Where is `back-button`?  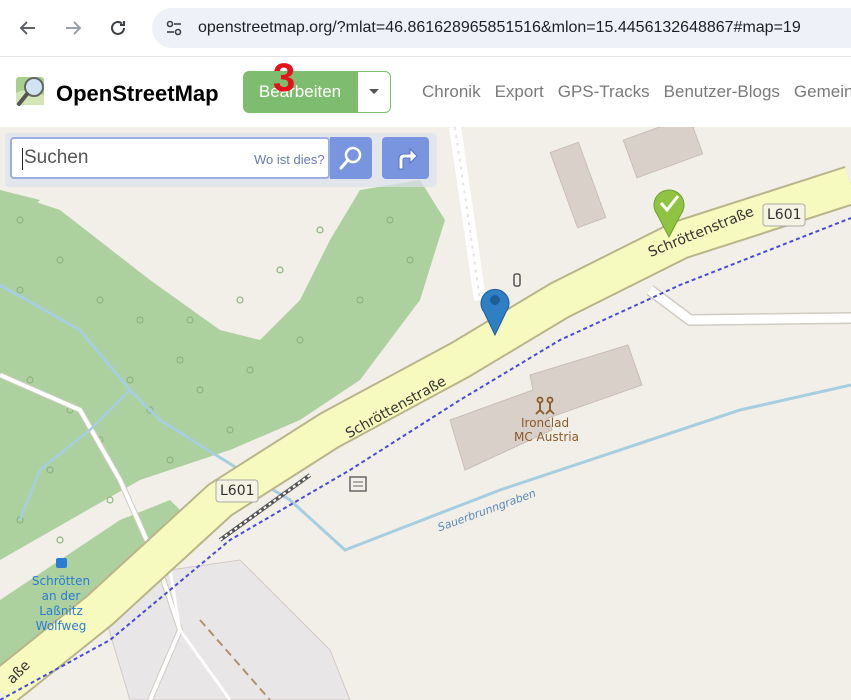 back-button is located at coordinates (28, 28).